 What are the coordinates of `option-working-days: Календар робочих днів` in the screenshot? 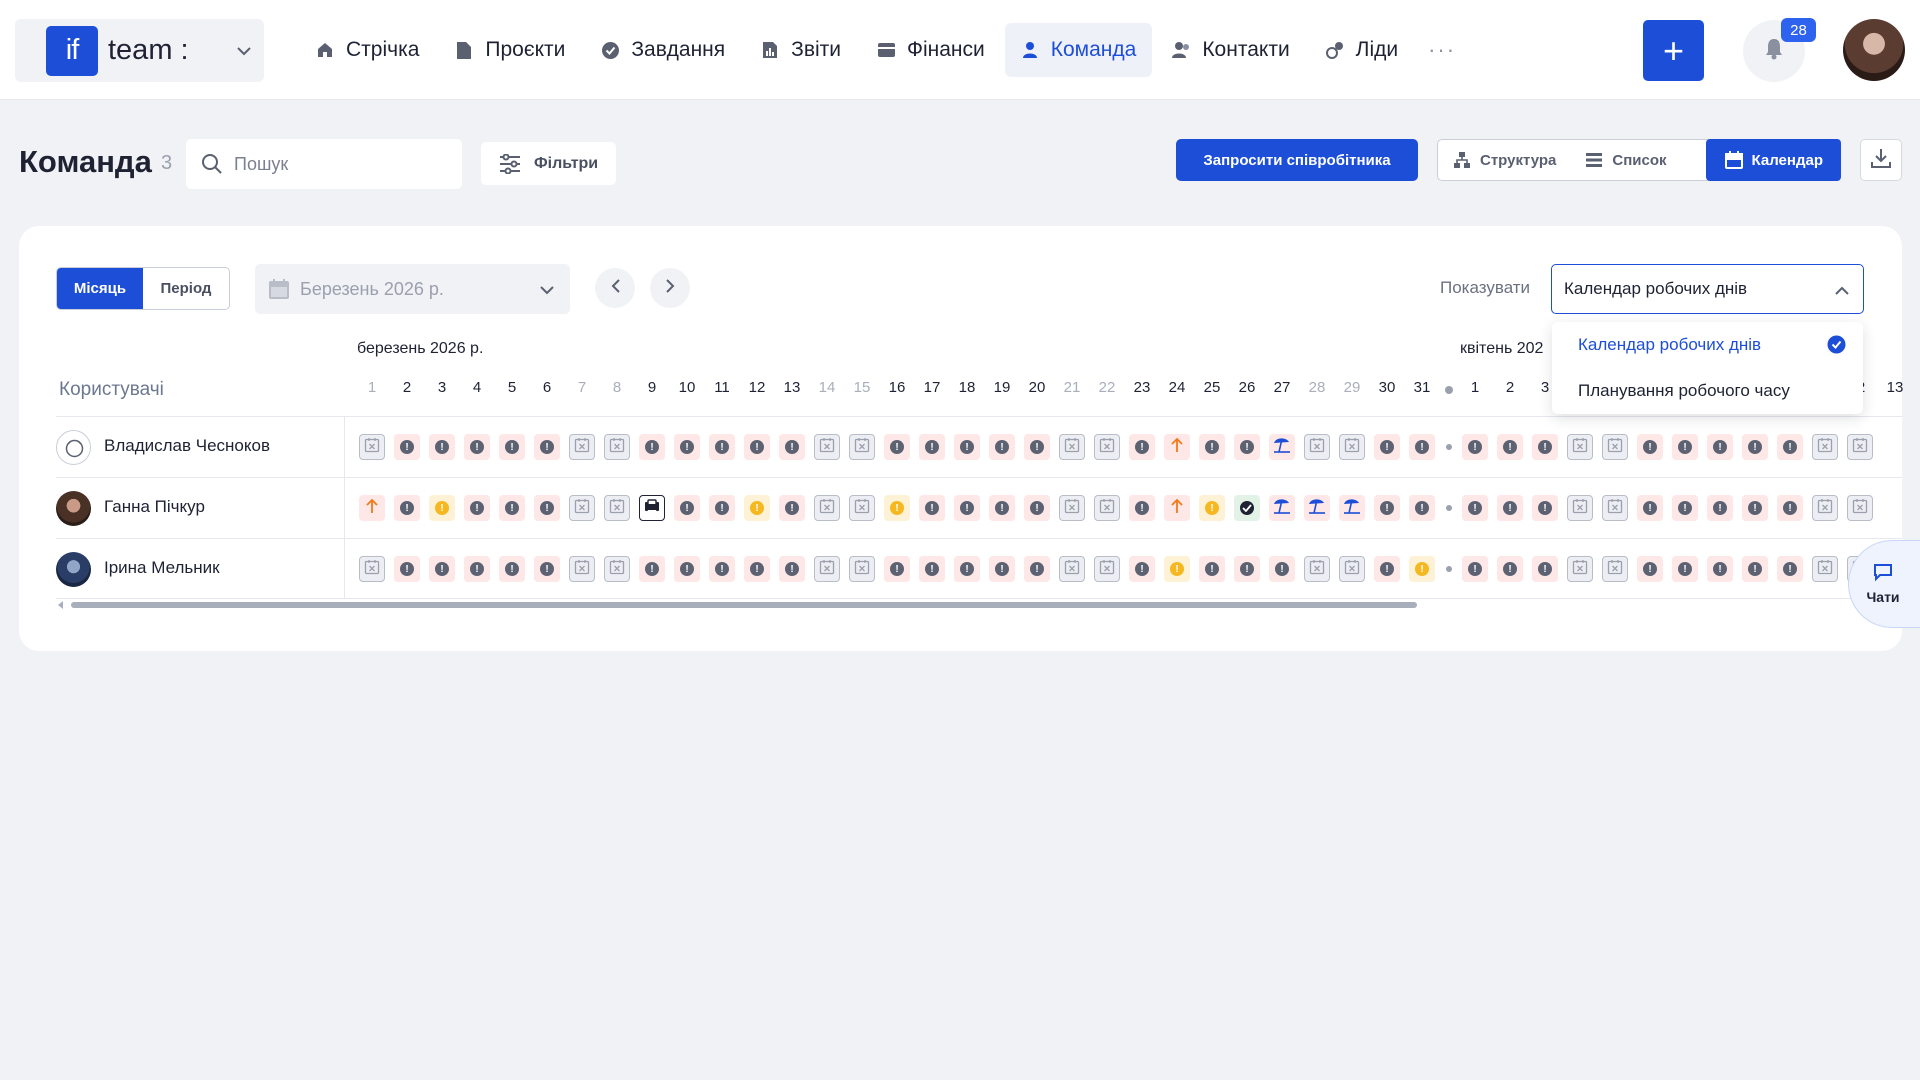 It's located at (1707, 345).